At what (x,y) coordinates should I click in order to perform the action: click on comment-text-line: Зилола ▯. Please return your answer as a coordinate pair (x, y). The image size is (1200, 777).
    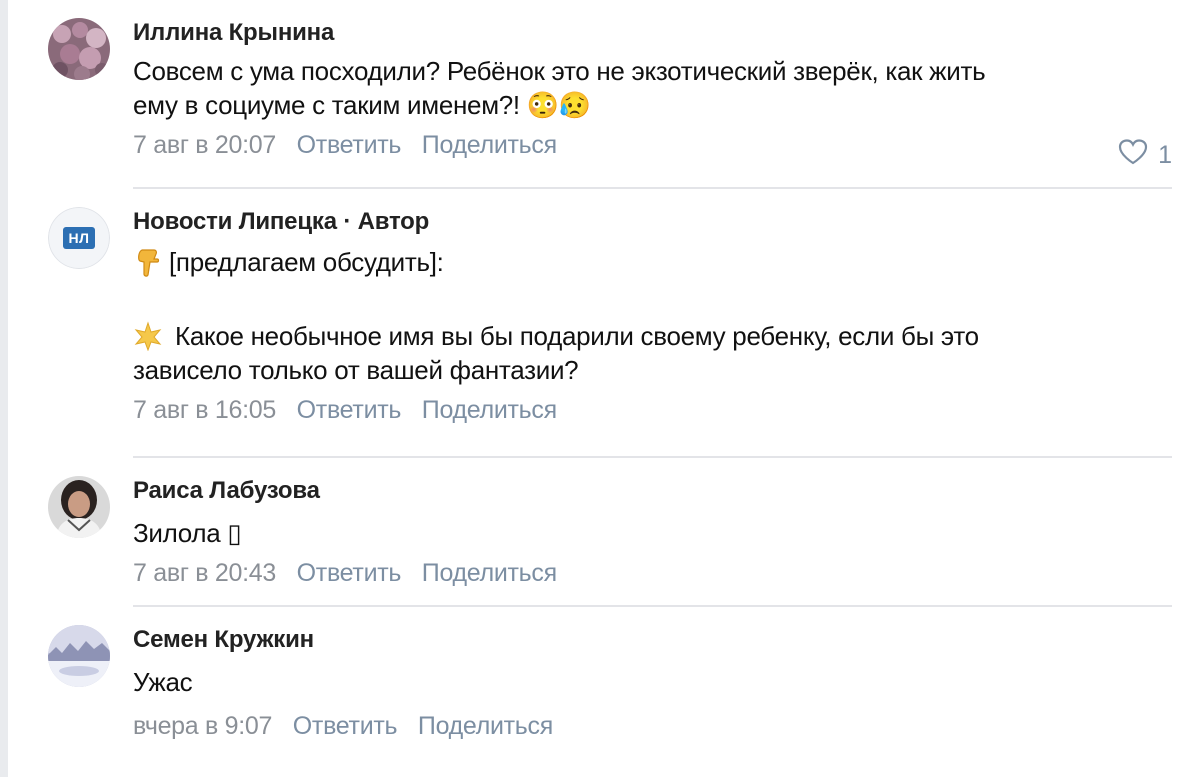
    Looking at the image, I should click on (187, 533).